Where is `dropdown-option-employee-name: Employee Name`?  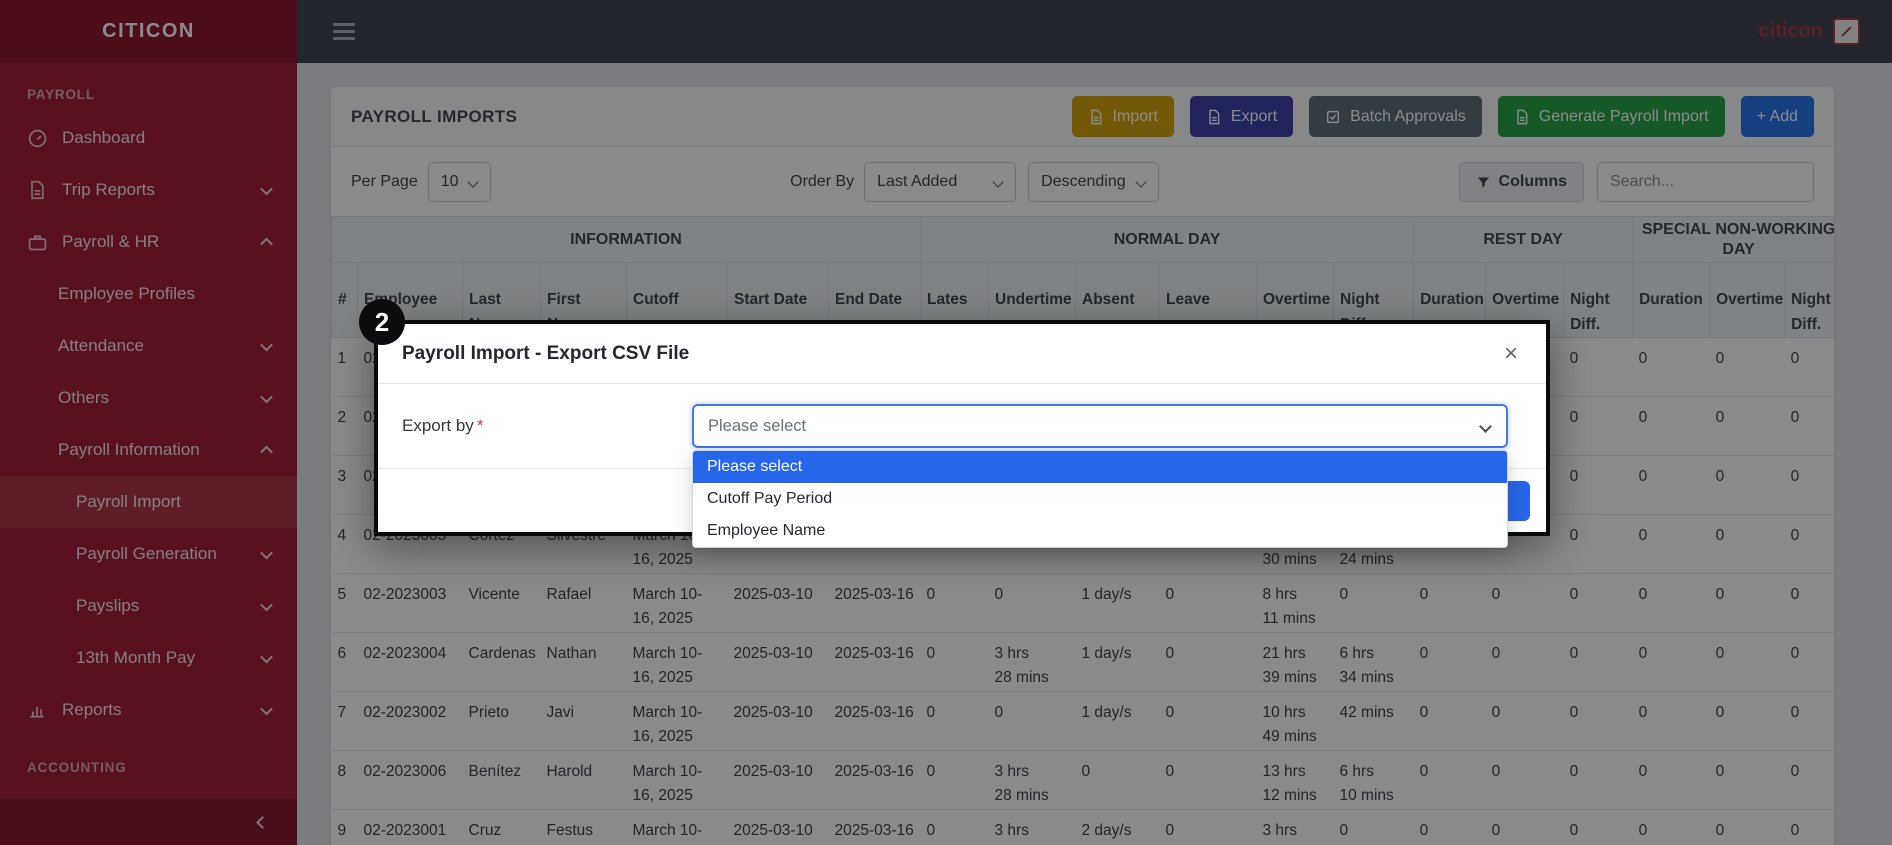
dropdown-option-employee-name: Employee Name is located at coordinates (1100, 531).